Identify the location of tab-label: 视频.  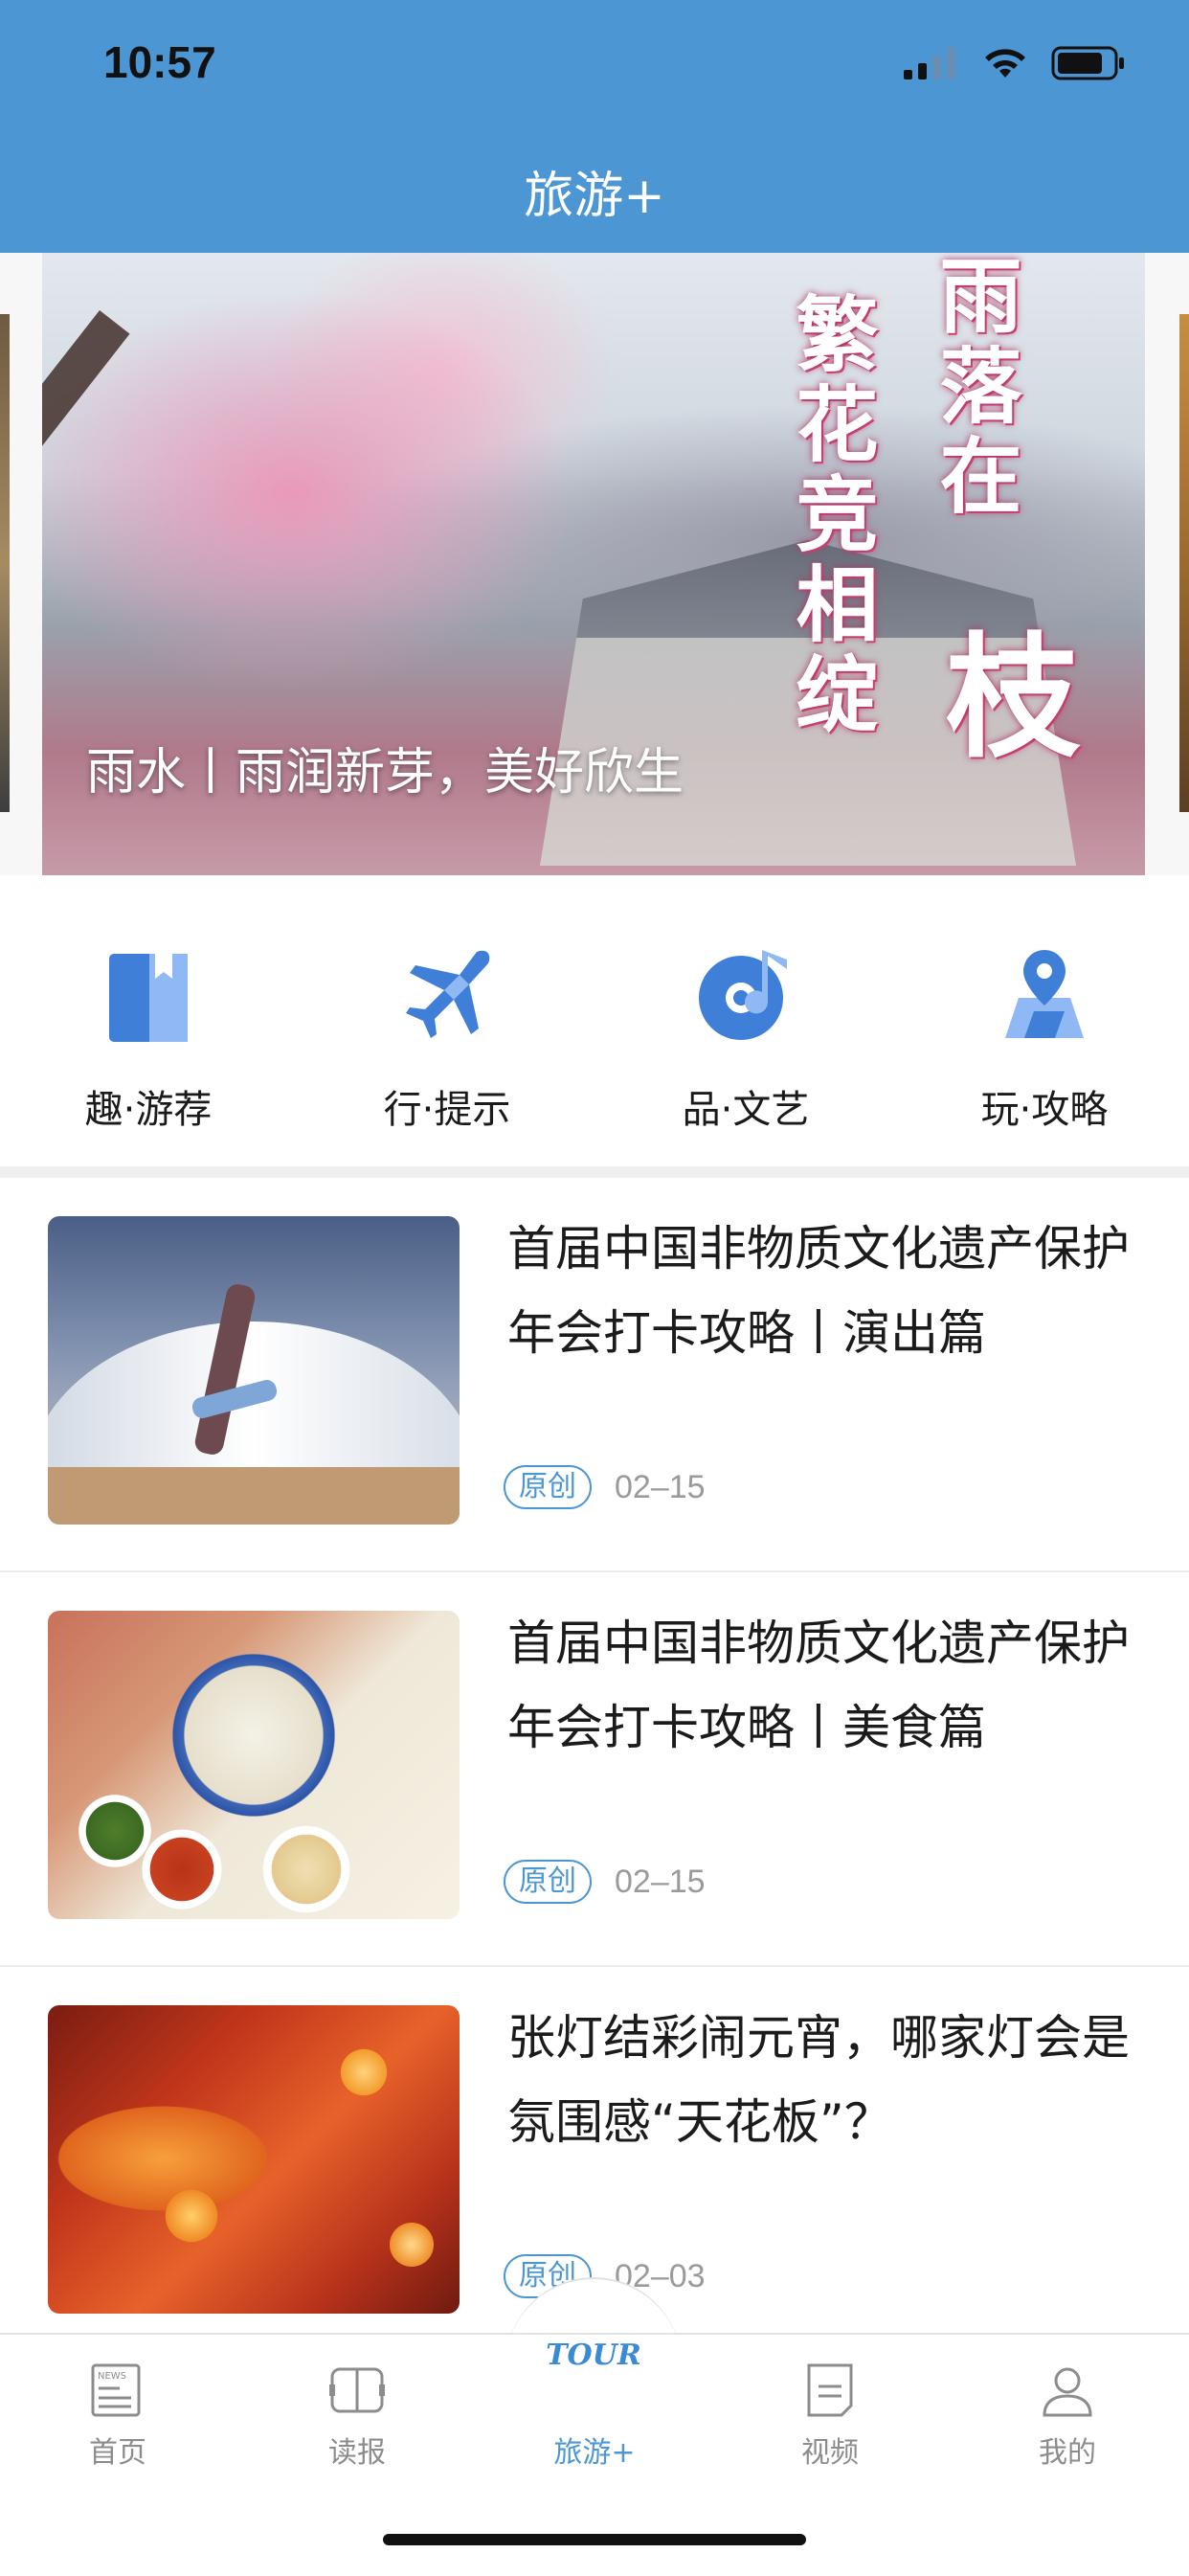
(830, 2453).